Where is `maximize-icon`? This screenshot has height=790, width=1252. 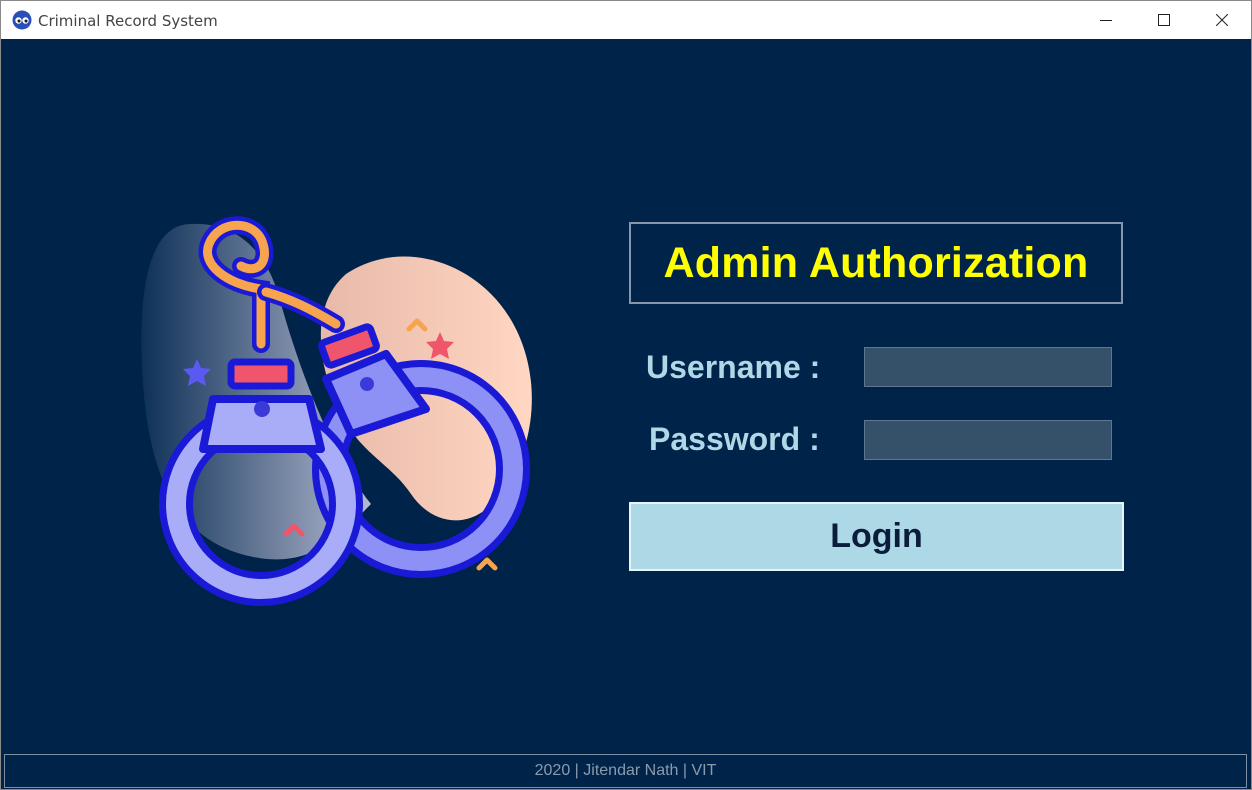
maximize-icon is located at coordinates (1164, 20).